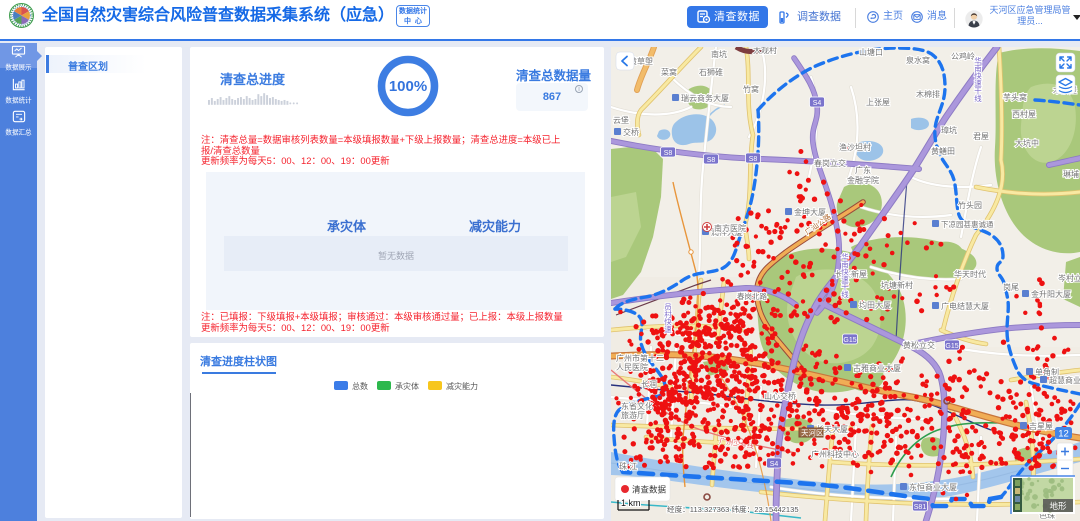 Image resolution: width=1080 pixels, height=521 pixels. What do you see at coordinates (711, 72) in the screenshot?
I see `svg-text: 石狮碓` at bounding box center [711, 72].